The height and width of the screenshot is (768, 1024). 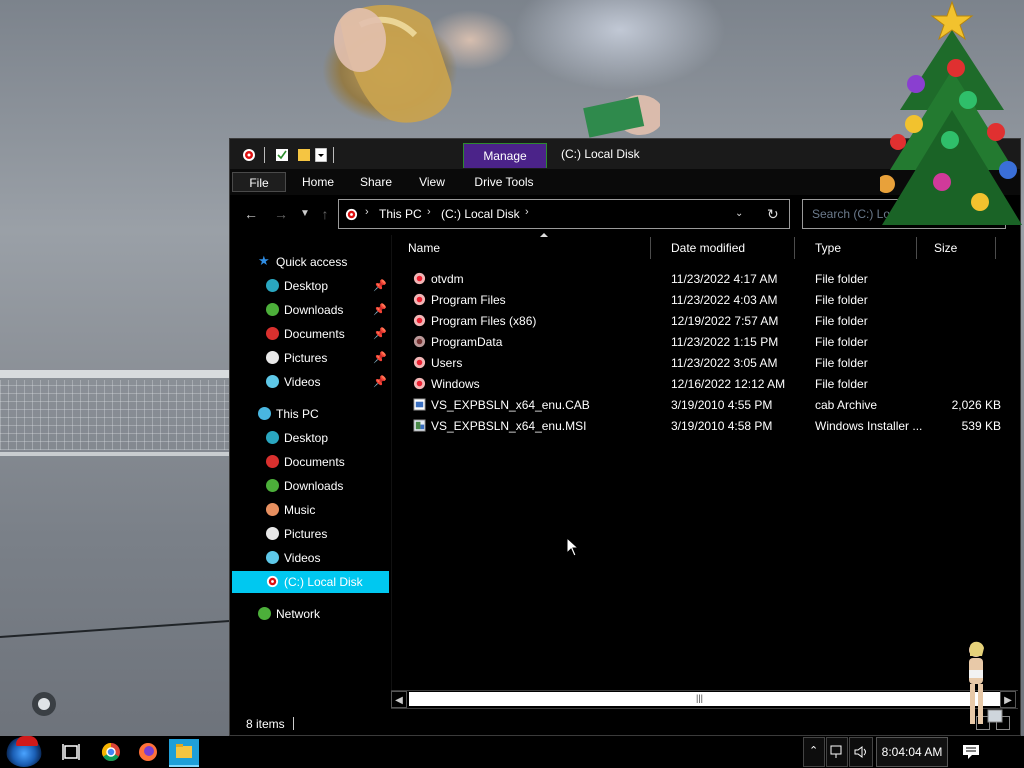 I want to click on column-header-name: Name, so click(x=525, y=246).